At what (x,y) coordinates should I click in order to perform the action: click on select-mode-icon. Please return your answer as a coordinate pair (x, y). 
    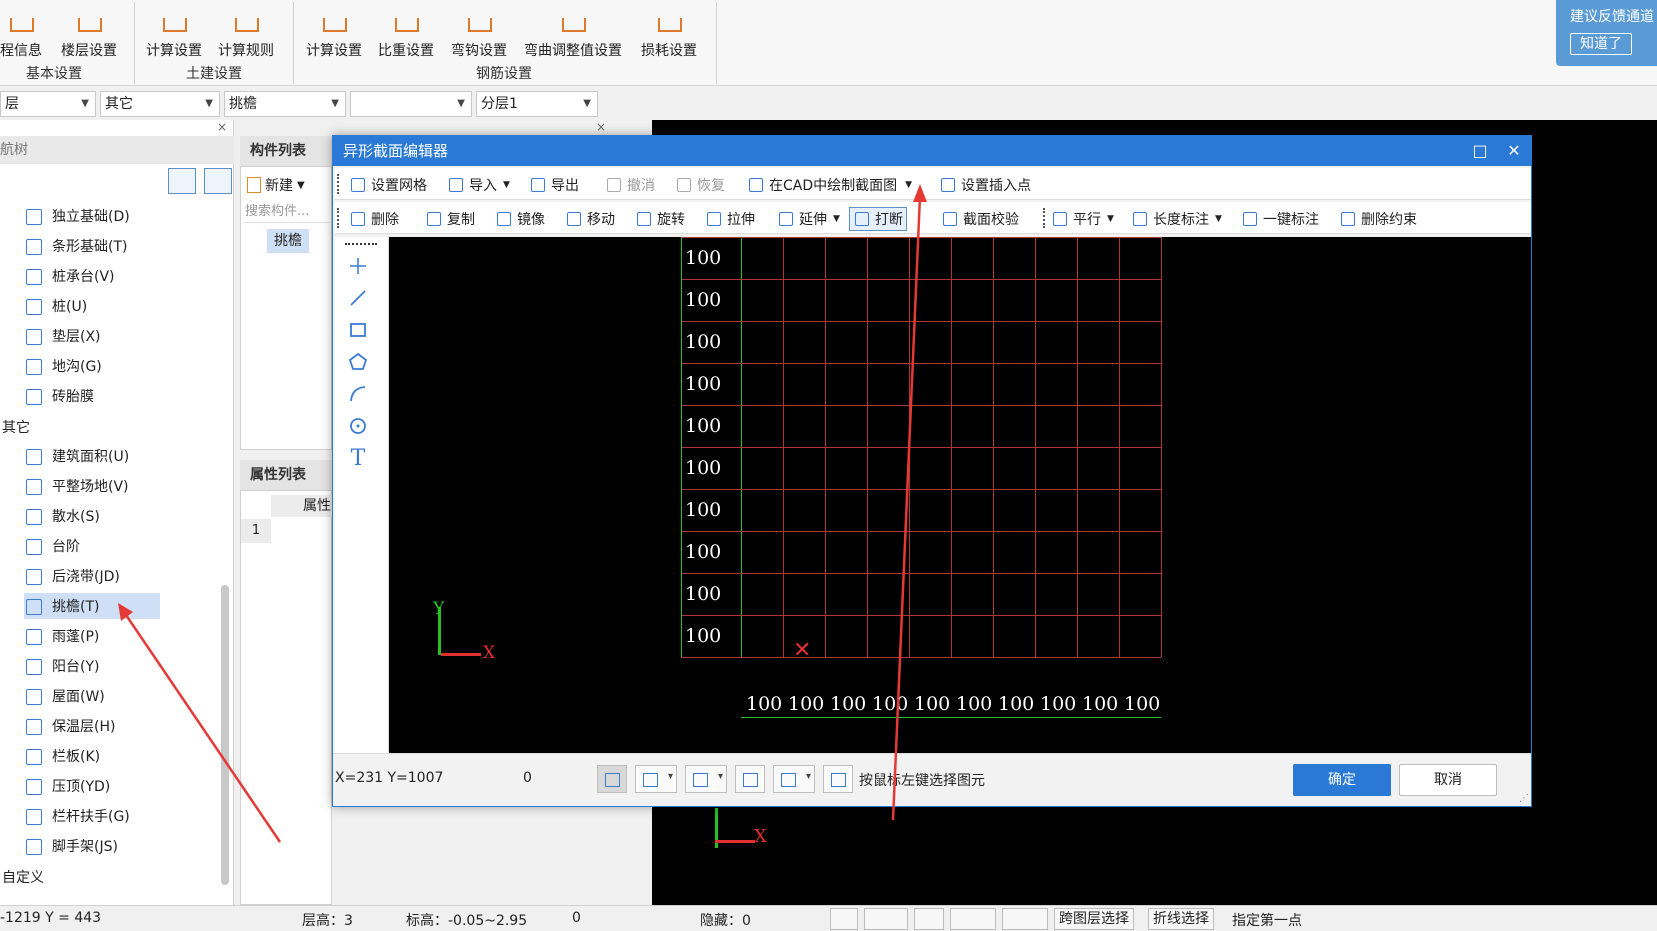
    Looking at the image, I should click on (838, 779).